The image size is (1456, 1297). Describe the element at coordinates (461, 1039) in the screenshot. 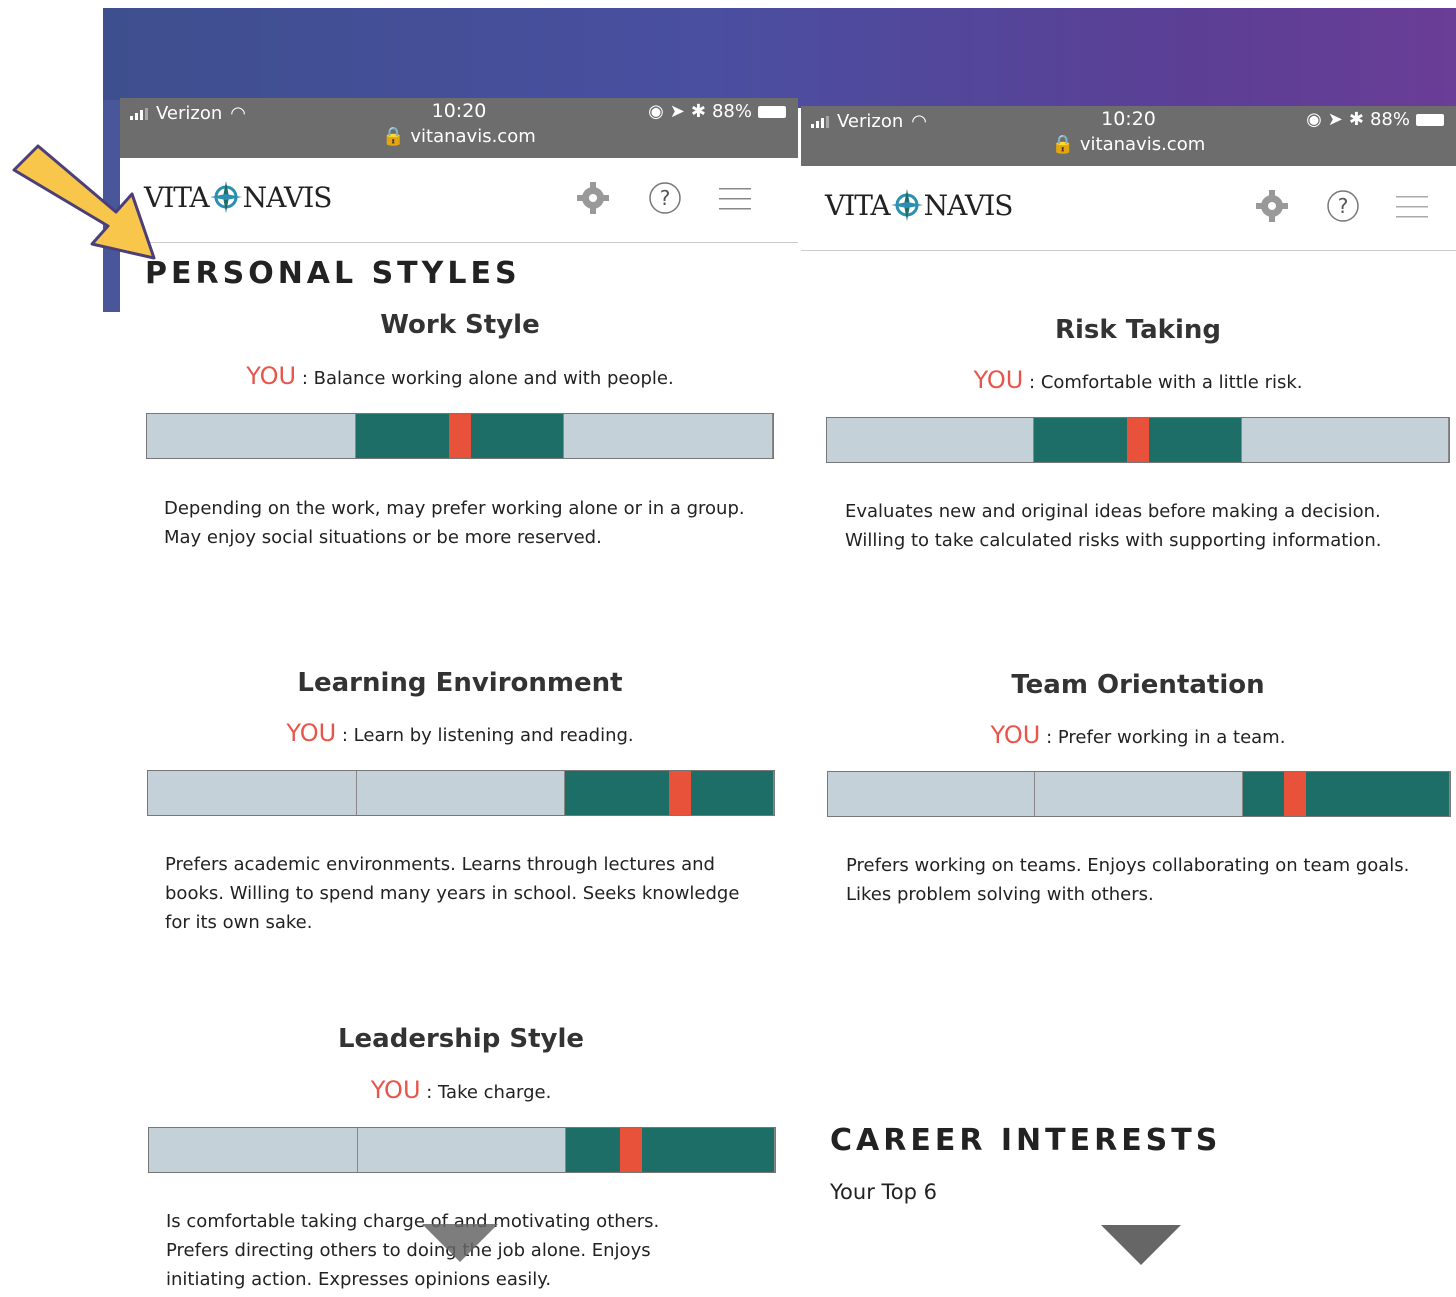

I see `leadership-style-title: Leadership Style` at that location.